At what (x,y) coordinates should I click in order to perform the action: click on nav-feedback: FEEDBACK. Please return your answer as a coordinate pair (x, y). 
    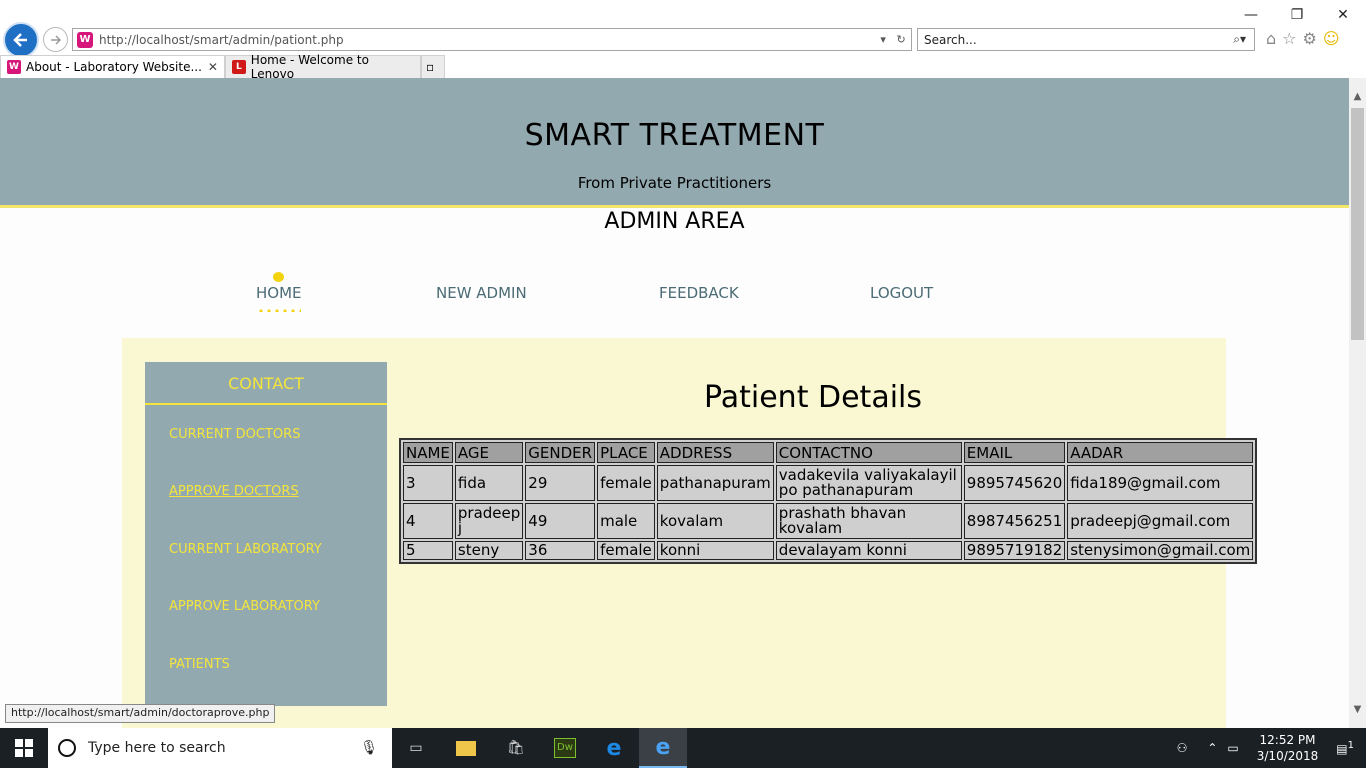
    Looking at the image, I should click on (699, 293).